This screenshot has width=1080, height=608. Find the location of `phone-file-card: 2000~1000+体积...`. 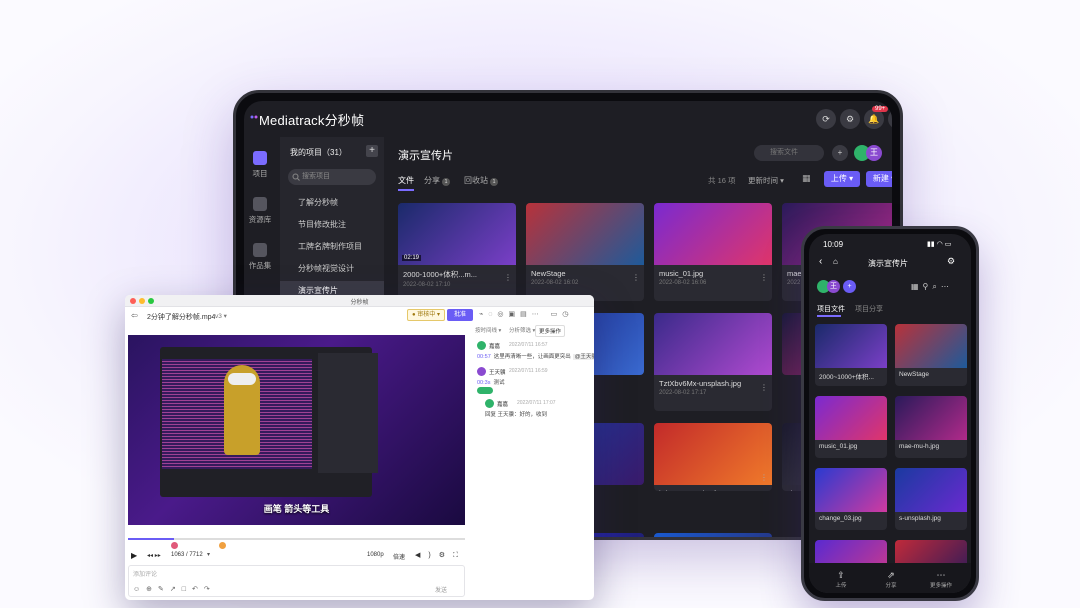

phone-file-card: 2000~1000+体积... is located at coordinates (851, 355).